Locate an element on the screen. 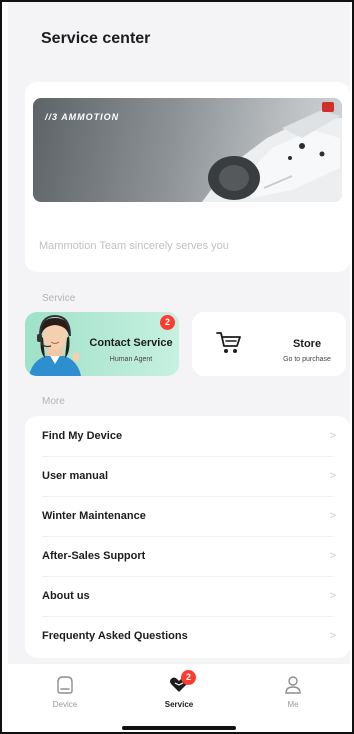 This screenshot has width=354, height=734. tab-service-badge: 2 is located at coordinates (188, 677).